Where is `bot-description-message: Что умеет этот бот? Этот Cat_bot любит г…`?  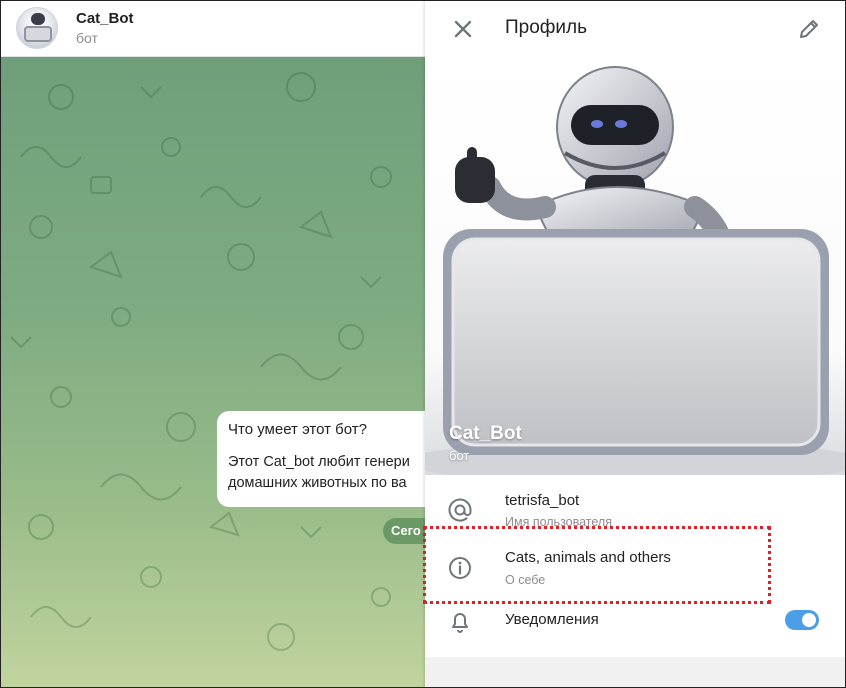 bot-description-message: Что умеет этот бот? Этот Cat_bot любит г… is located at coordinates (332, 459).